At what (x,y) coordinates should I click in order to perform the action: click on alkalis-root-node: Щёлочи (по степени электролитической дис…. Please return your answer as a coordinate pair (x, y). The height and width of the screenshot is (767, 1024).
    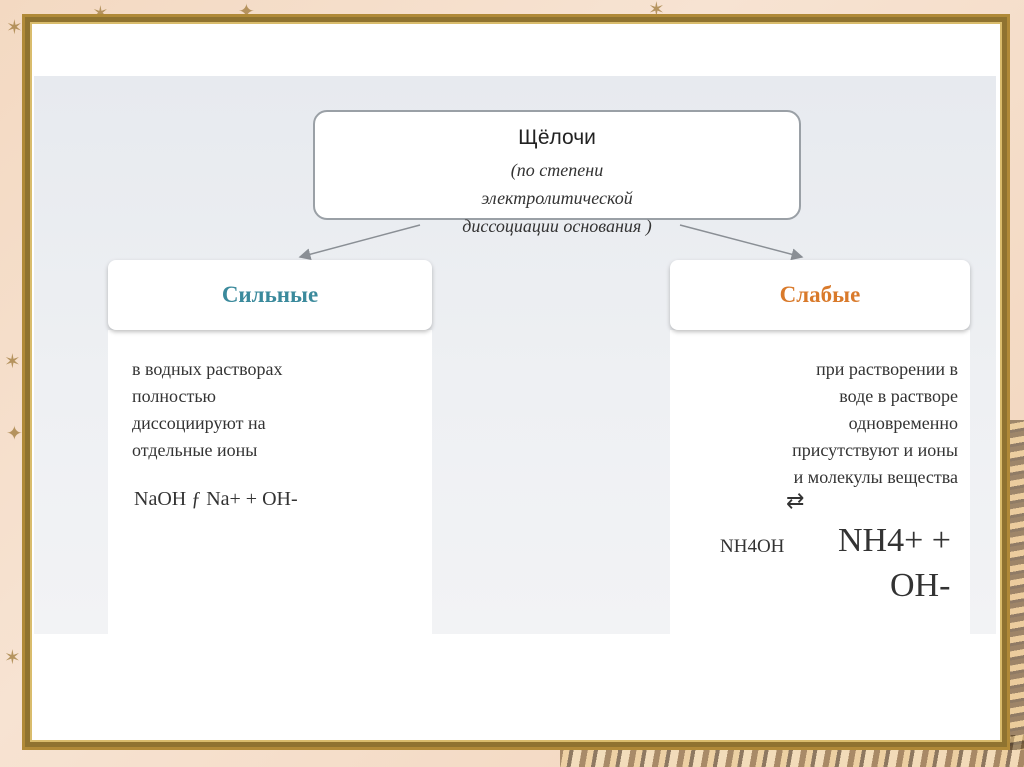
    Looking at the image, I should click on (557, 173).